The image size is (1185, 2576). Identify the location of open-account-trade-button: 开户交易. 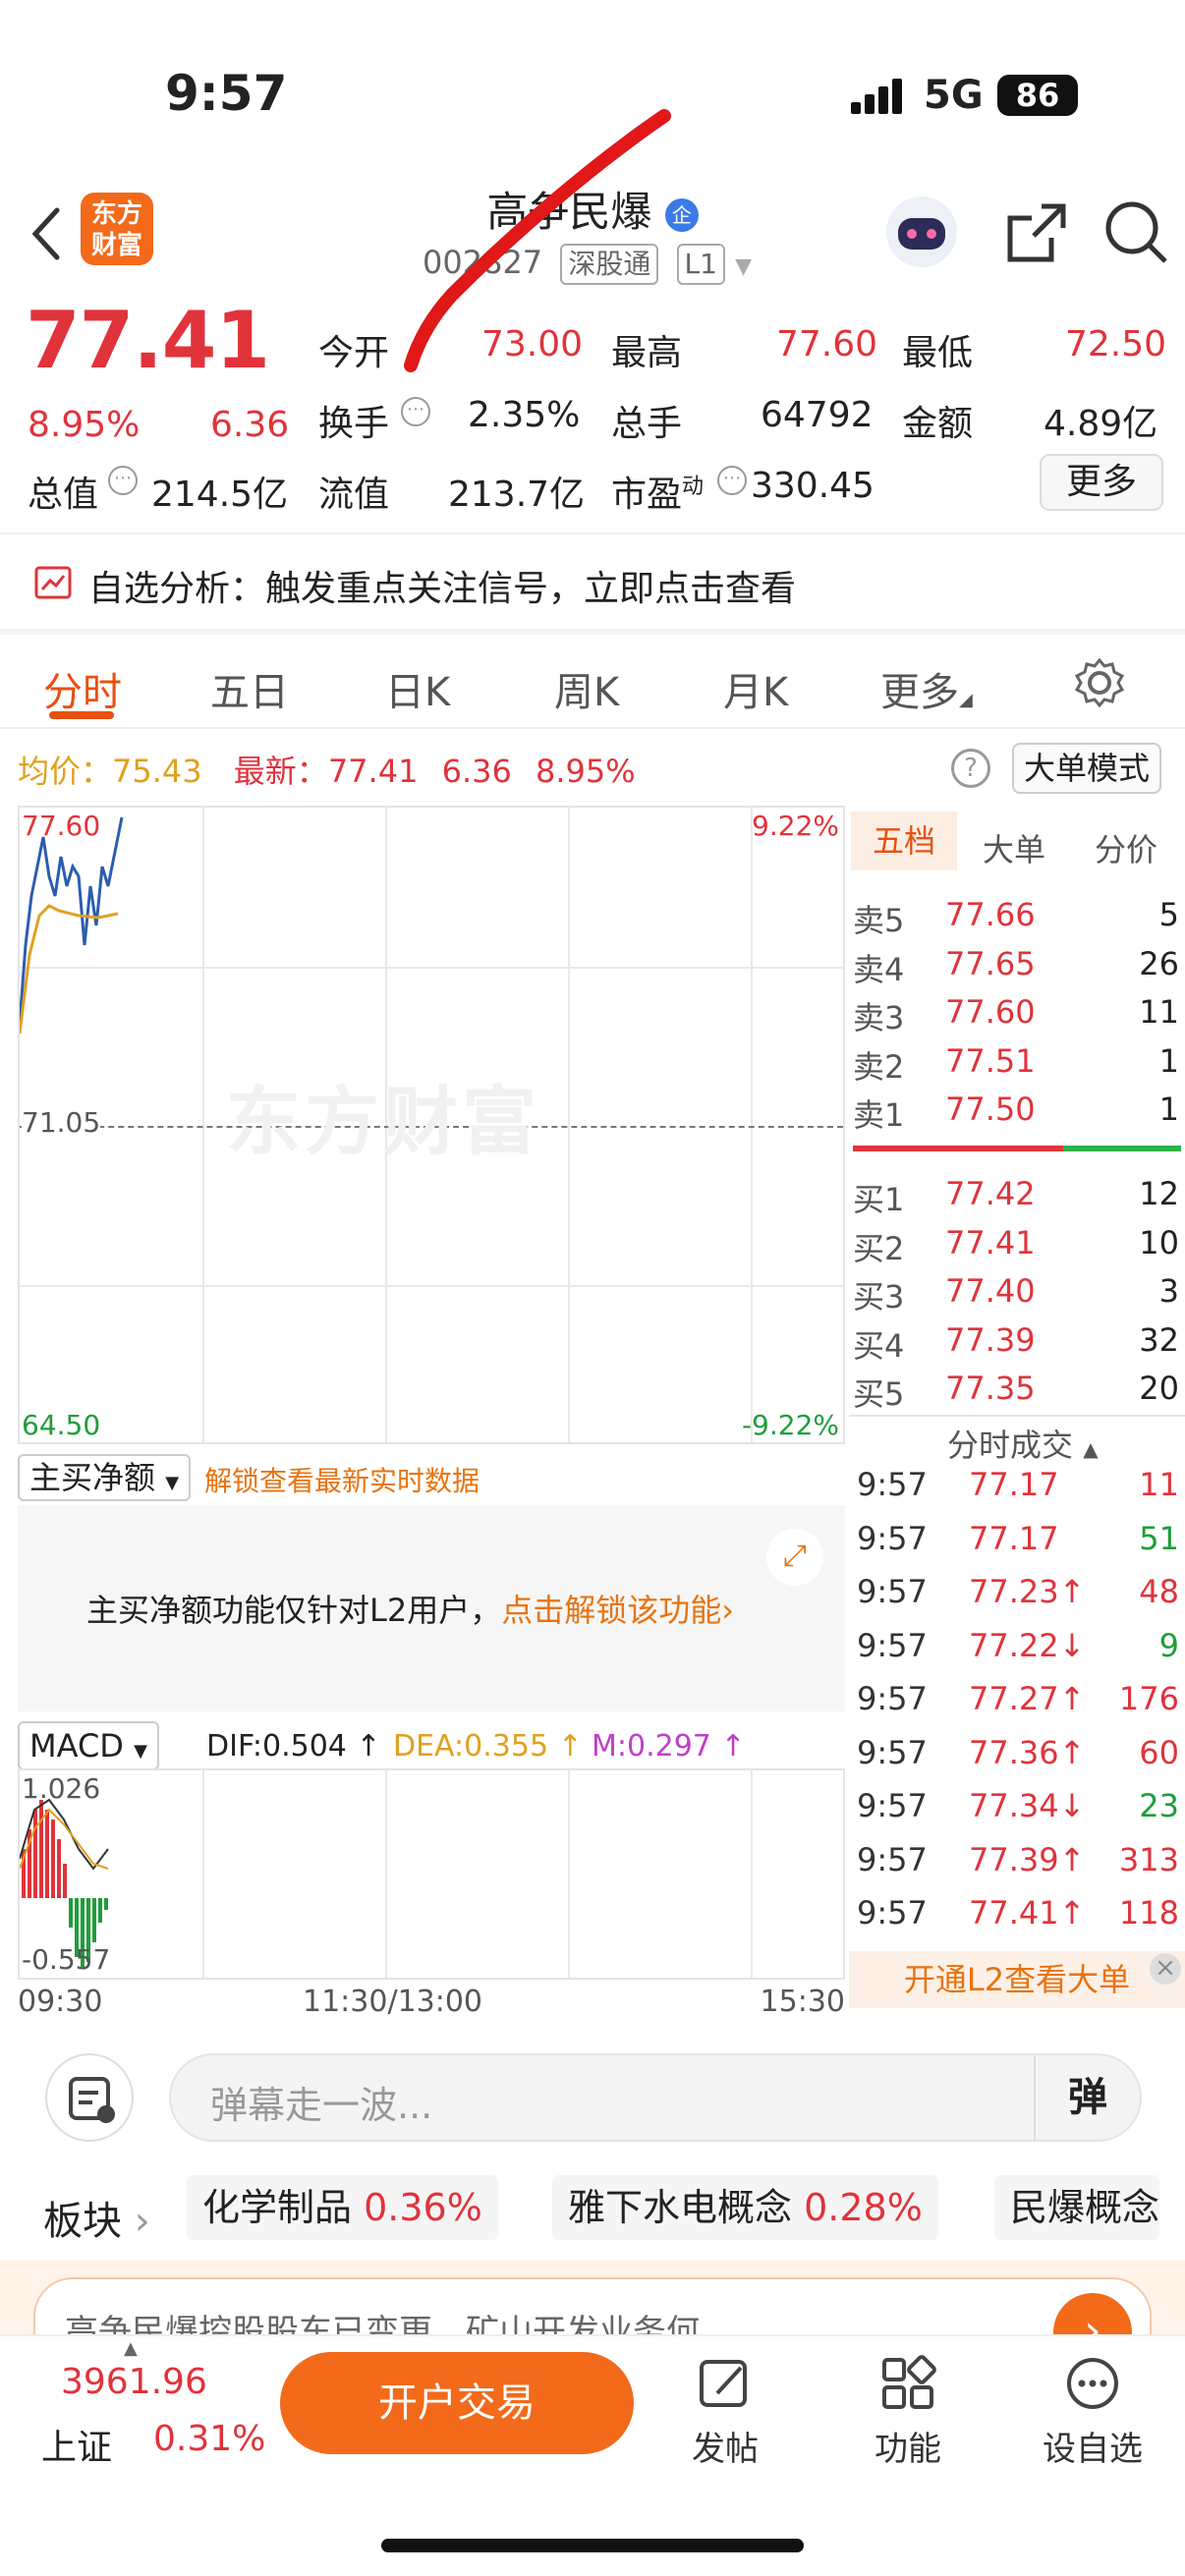
(457, 2403).